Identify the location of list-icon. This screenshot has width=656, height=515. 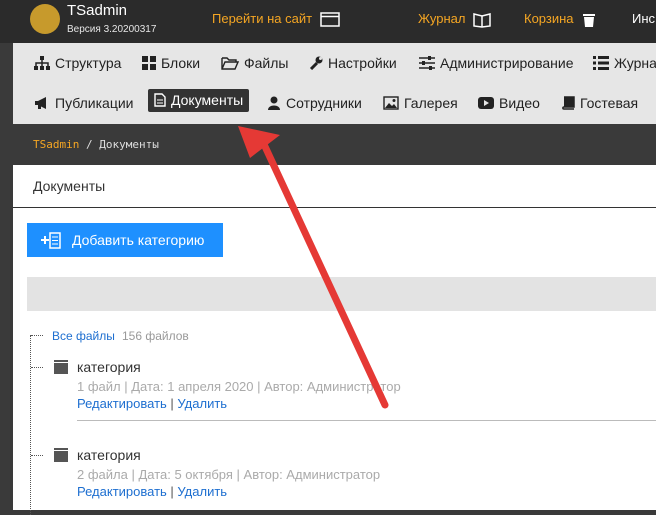
(601, 63).